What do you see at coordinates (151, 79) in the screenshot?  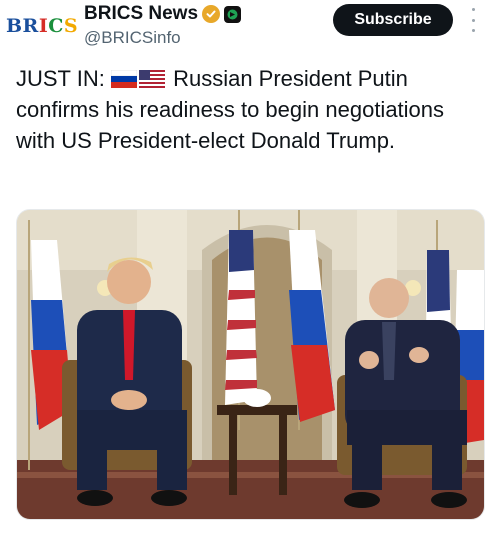 I see `usa-flag-icon` at bounding box center [151, 79].